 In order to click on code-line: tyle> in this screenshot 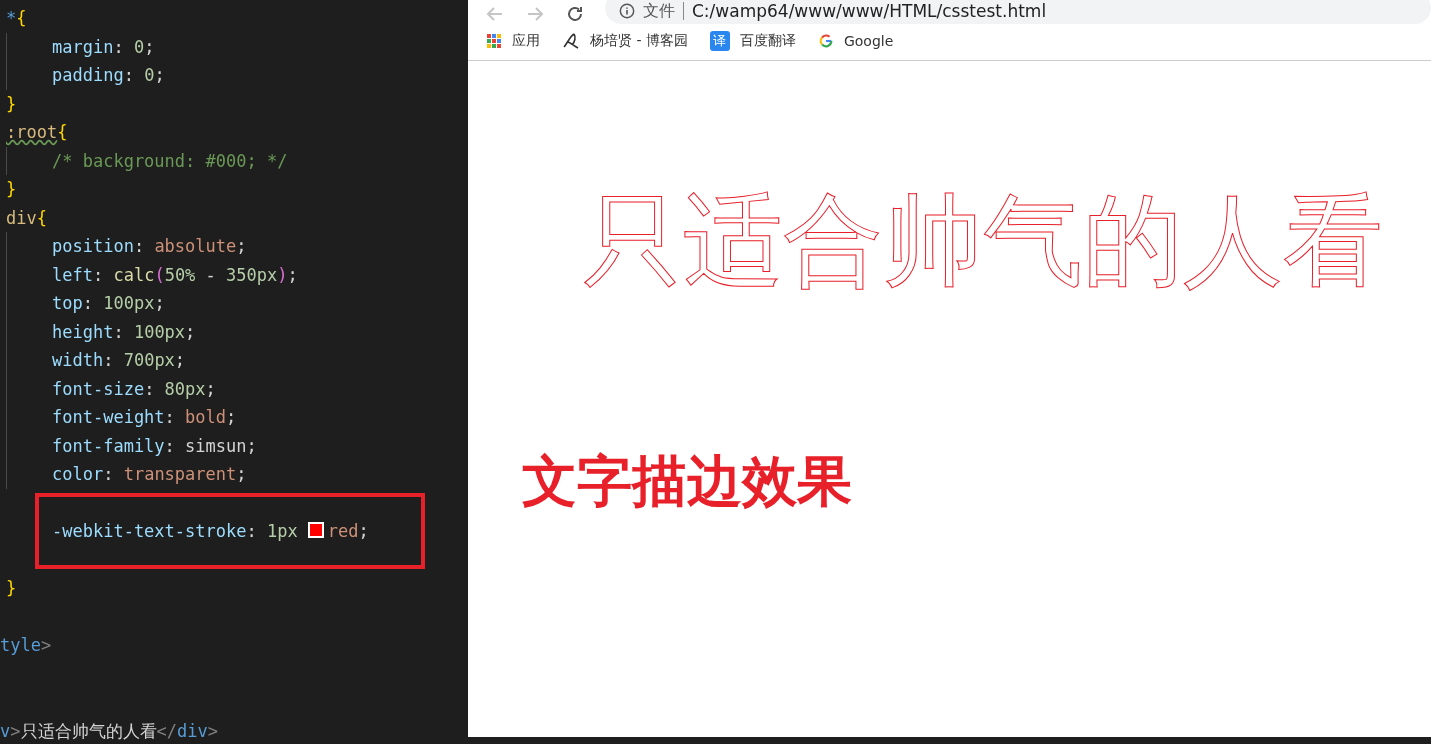, I will do `click(26, 645)`.